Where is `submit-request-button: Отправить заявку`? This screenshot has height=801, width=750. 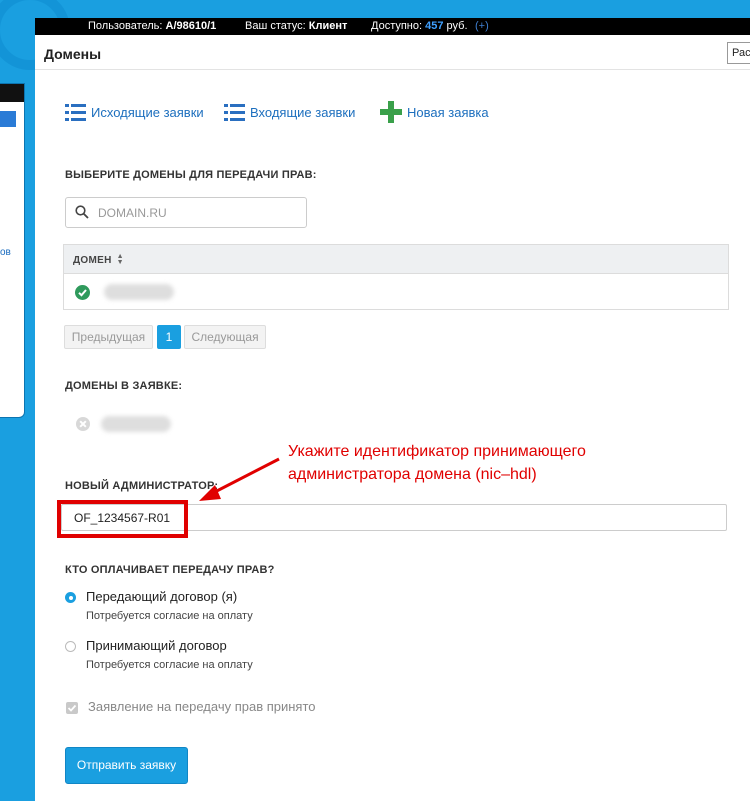
submit-request-button: Отправить заявку is located at coordinates (126, 765).